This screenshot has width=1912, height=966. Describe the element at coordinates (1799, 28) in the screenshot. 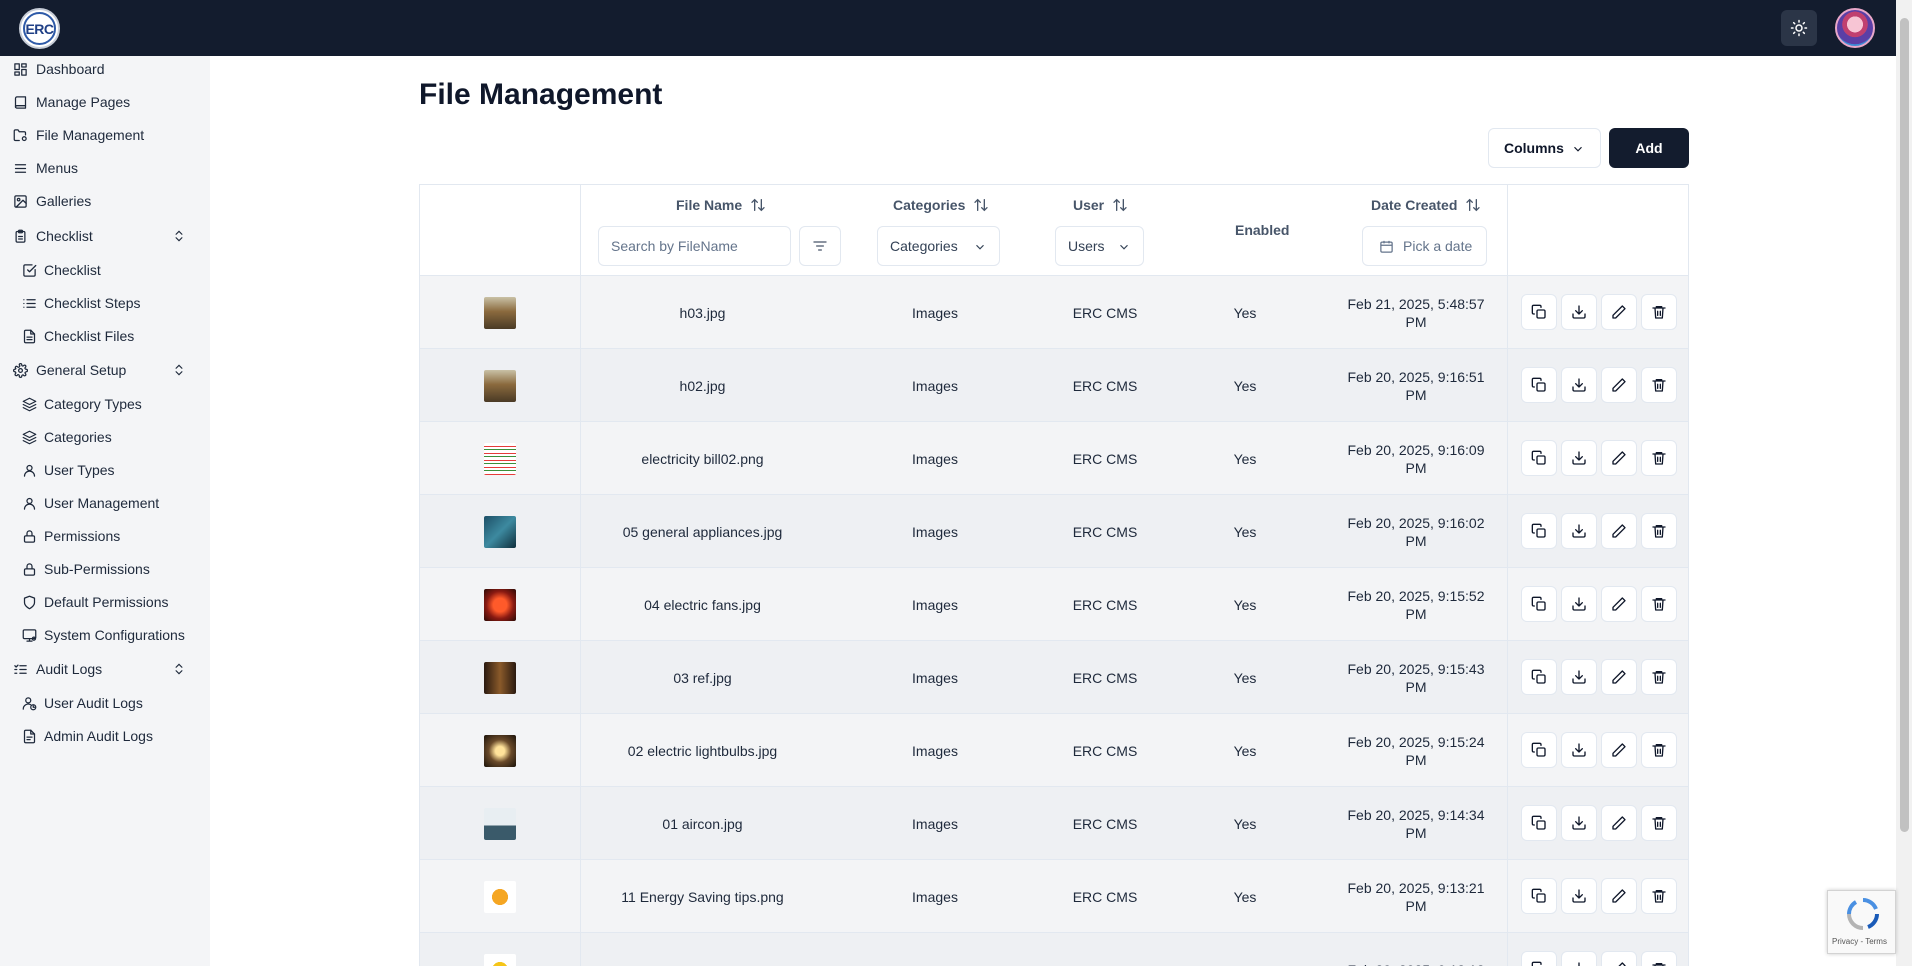

I see `theme-toggle-button` at that location.